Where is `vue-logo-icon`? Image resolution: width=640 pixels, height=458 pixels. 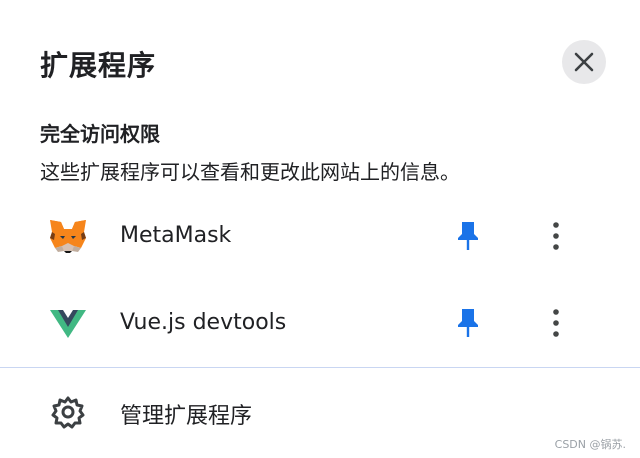
vue-logo-icon is located at coordinates (68, 324).